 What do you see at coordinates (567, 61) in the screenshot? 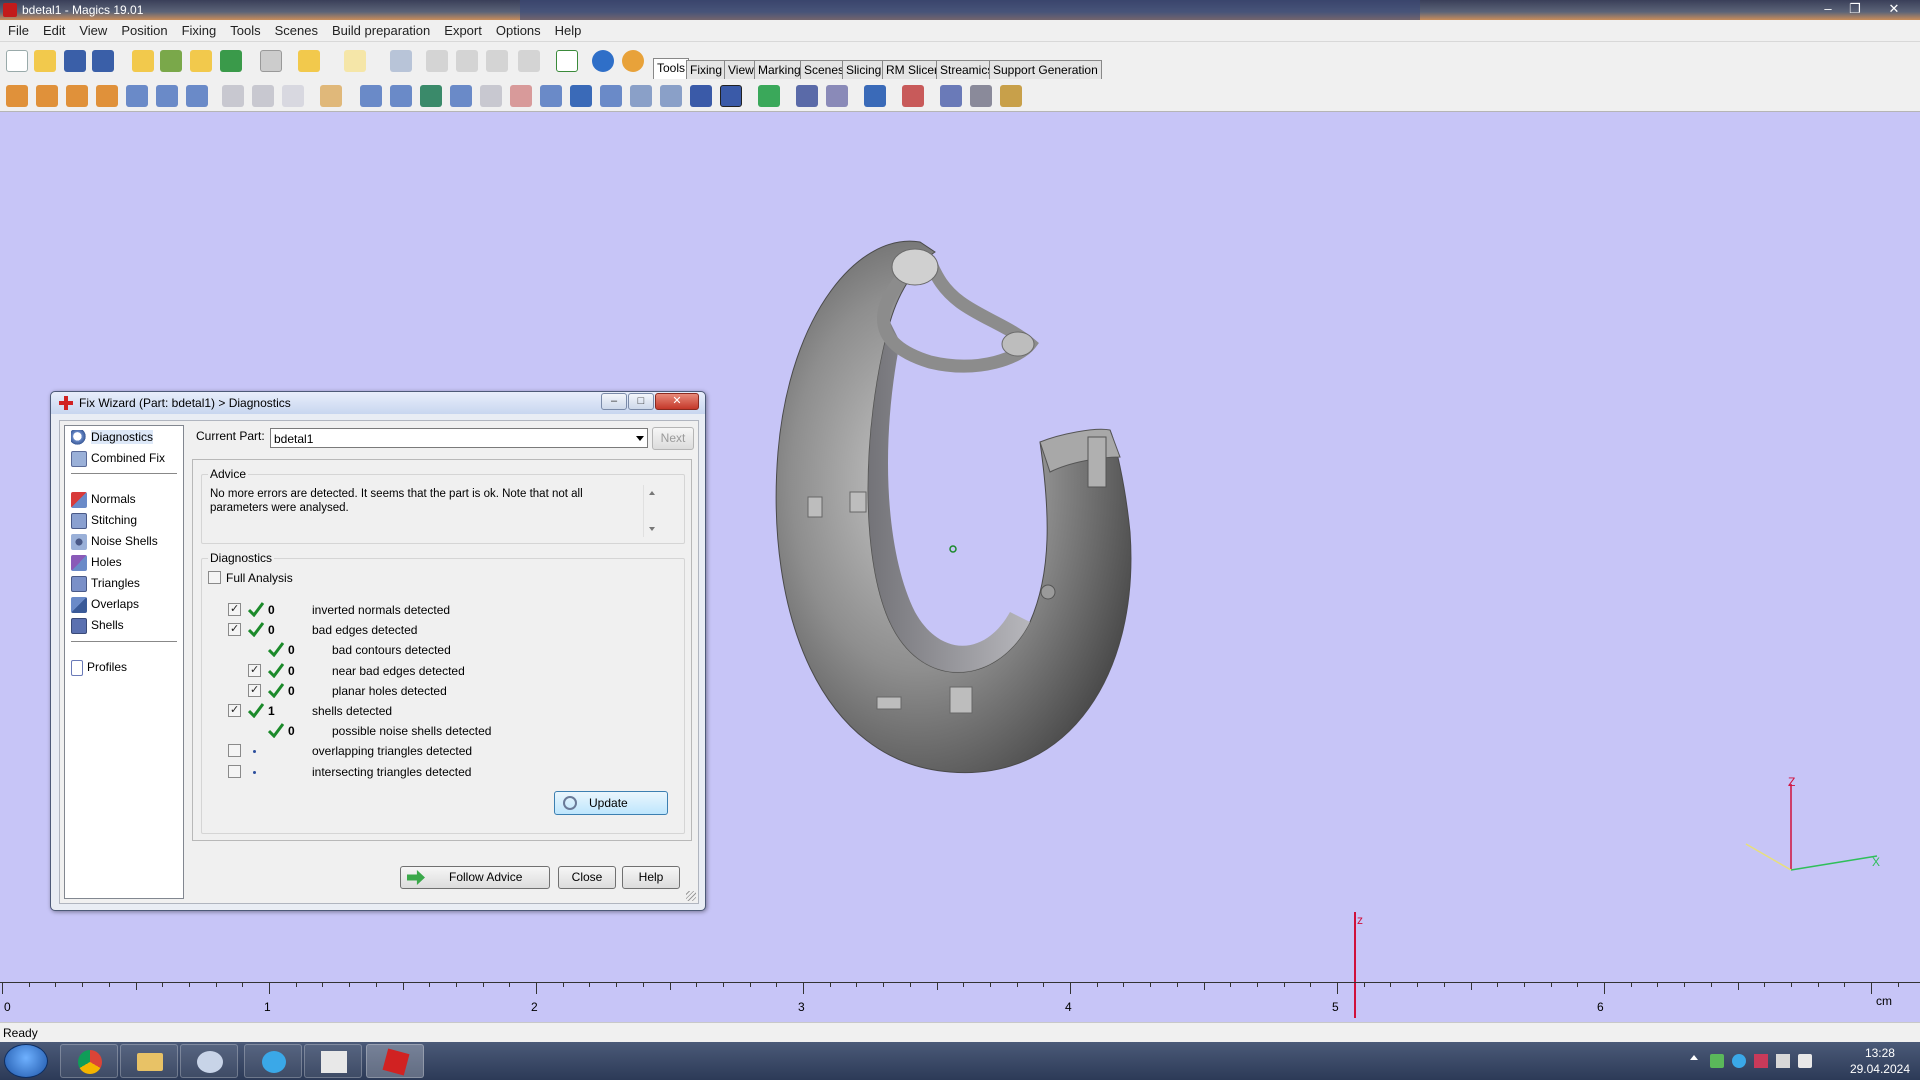
I see `checklist-icon` at bounding box center [567, 61].